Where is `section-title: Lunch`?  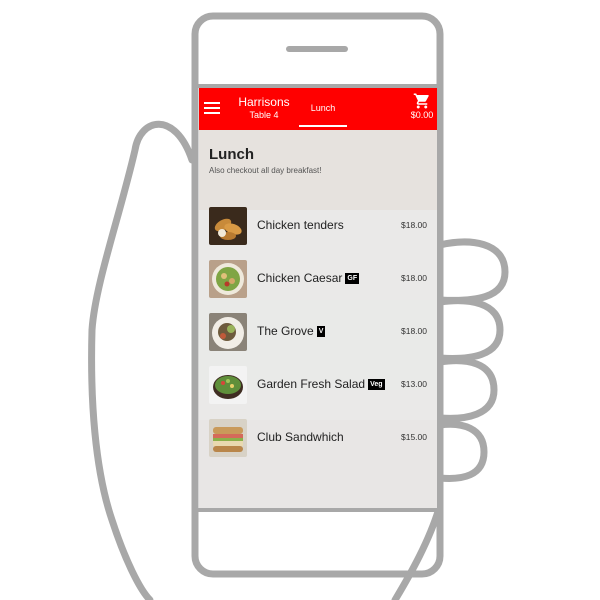
section-title: Lunch is located at coordinates (231, 154).